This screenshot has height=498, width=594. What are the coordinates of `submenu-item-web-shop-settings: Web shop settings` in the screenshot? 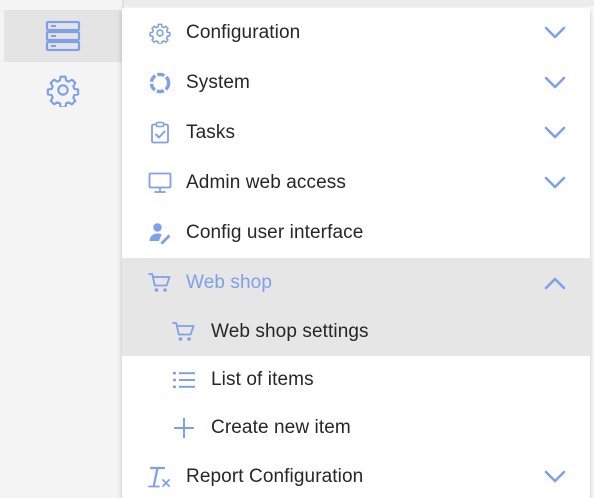 It's located at (356, 332).